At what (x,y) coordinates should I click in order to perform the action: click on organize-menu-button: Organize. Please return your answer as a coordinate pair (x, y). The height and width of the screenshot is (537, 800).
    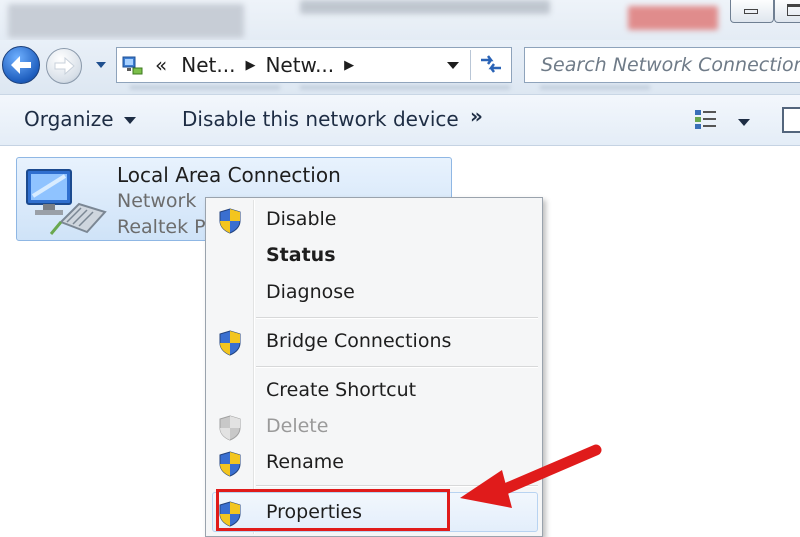
    Looking at the image, I should click on (80, 119).